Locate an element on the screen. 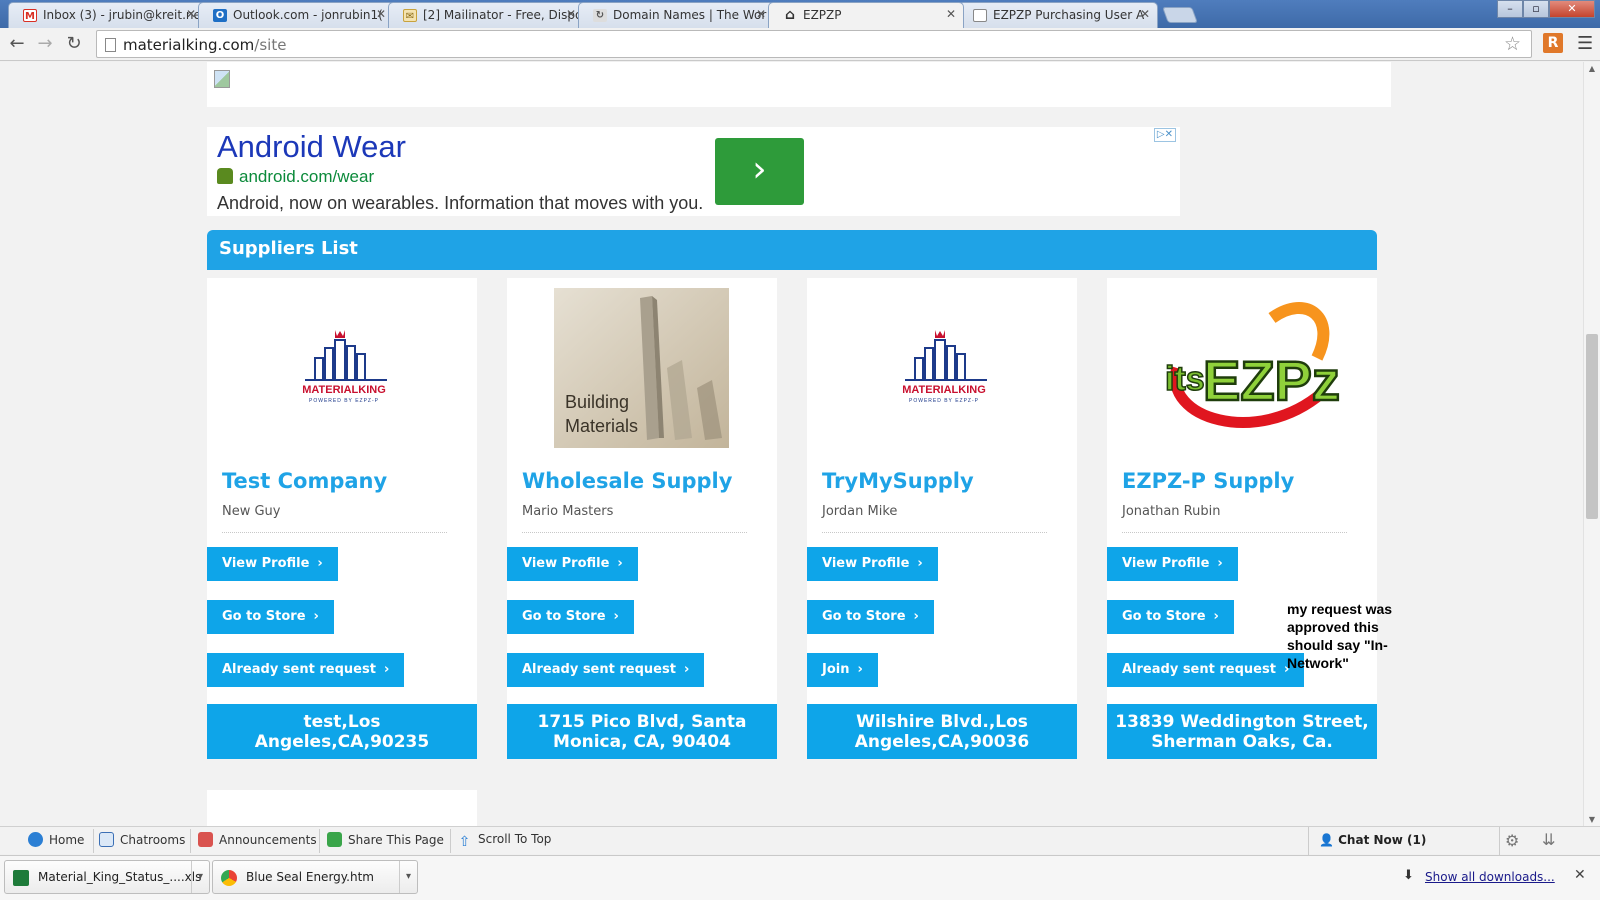 The image size is (1600, 900). scroll-up-arrow-icon: ▲ is located at coordinates (1592, 68).